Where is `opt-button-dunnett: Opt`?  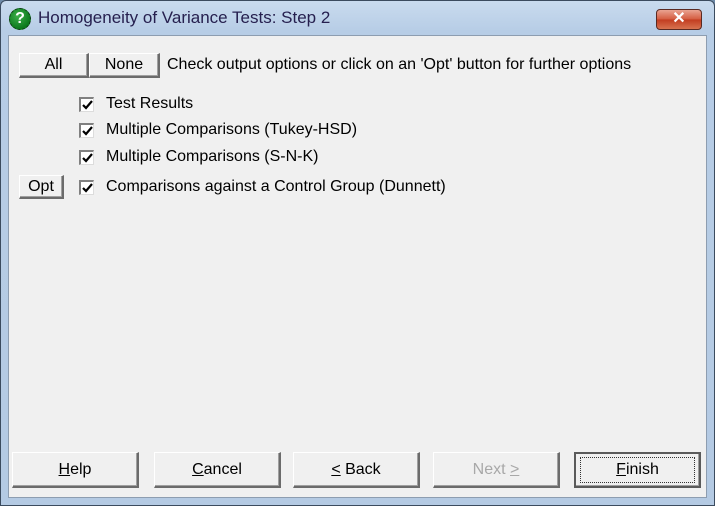 opt-button-dunnett: Opt is located at coordinates (41, 187).